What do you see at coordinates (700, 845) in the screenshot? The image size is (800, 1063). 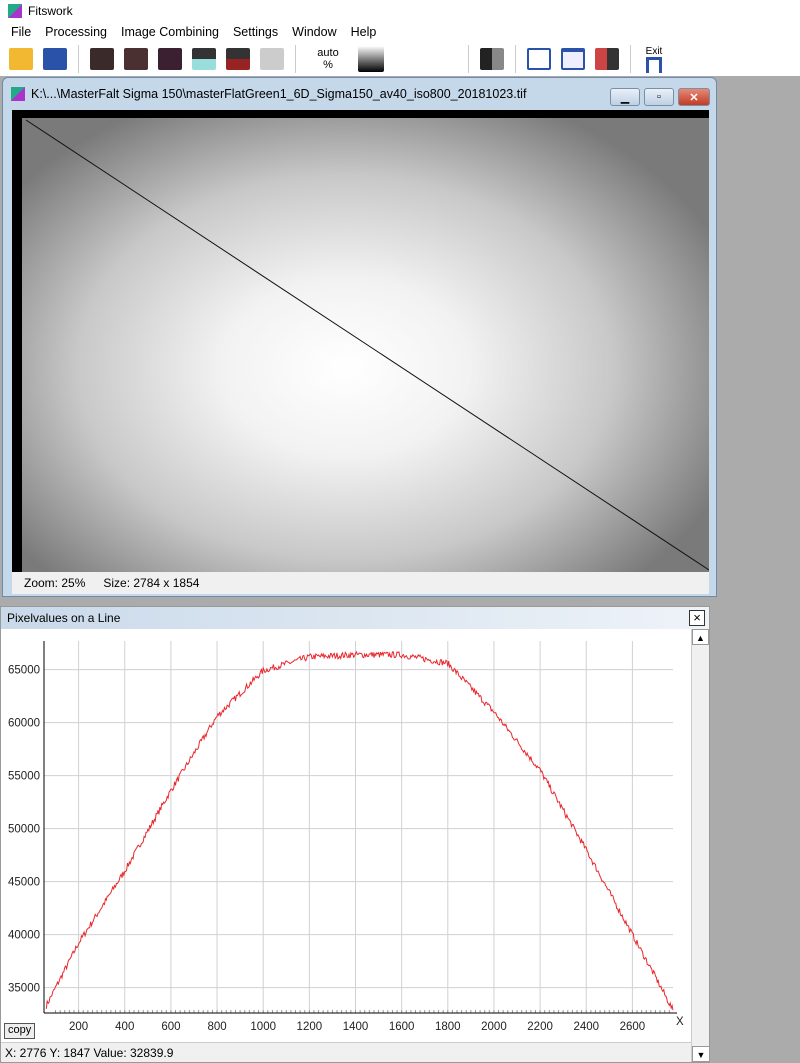 I see `vertical-scrollbar: ▲ ▼` at bounding box center [700, 845].